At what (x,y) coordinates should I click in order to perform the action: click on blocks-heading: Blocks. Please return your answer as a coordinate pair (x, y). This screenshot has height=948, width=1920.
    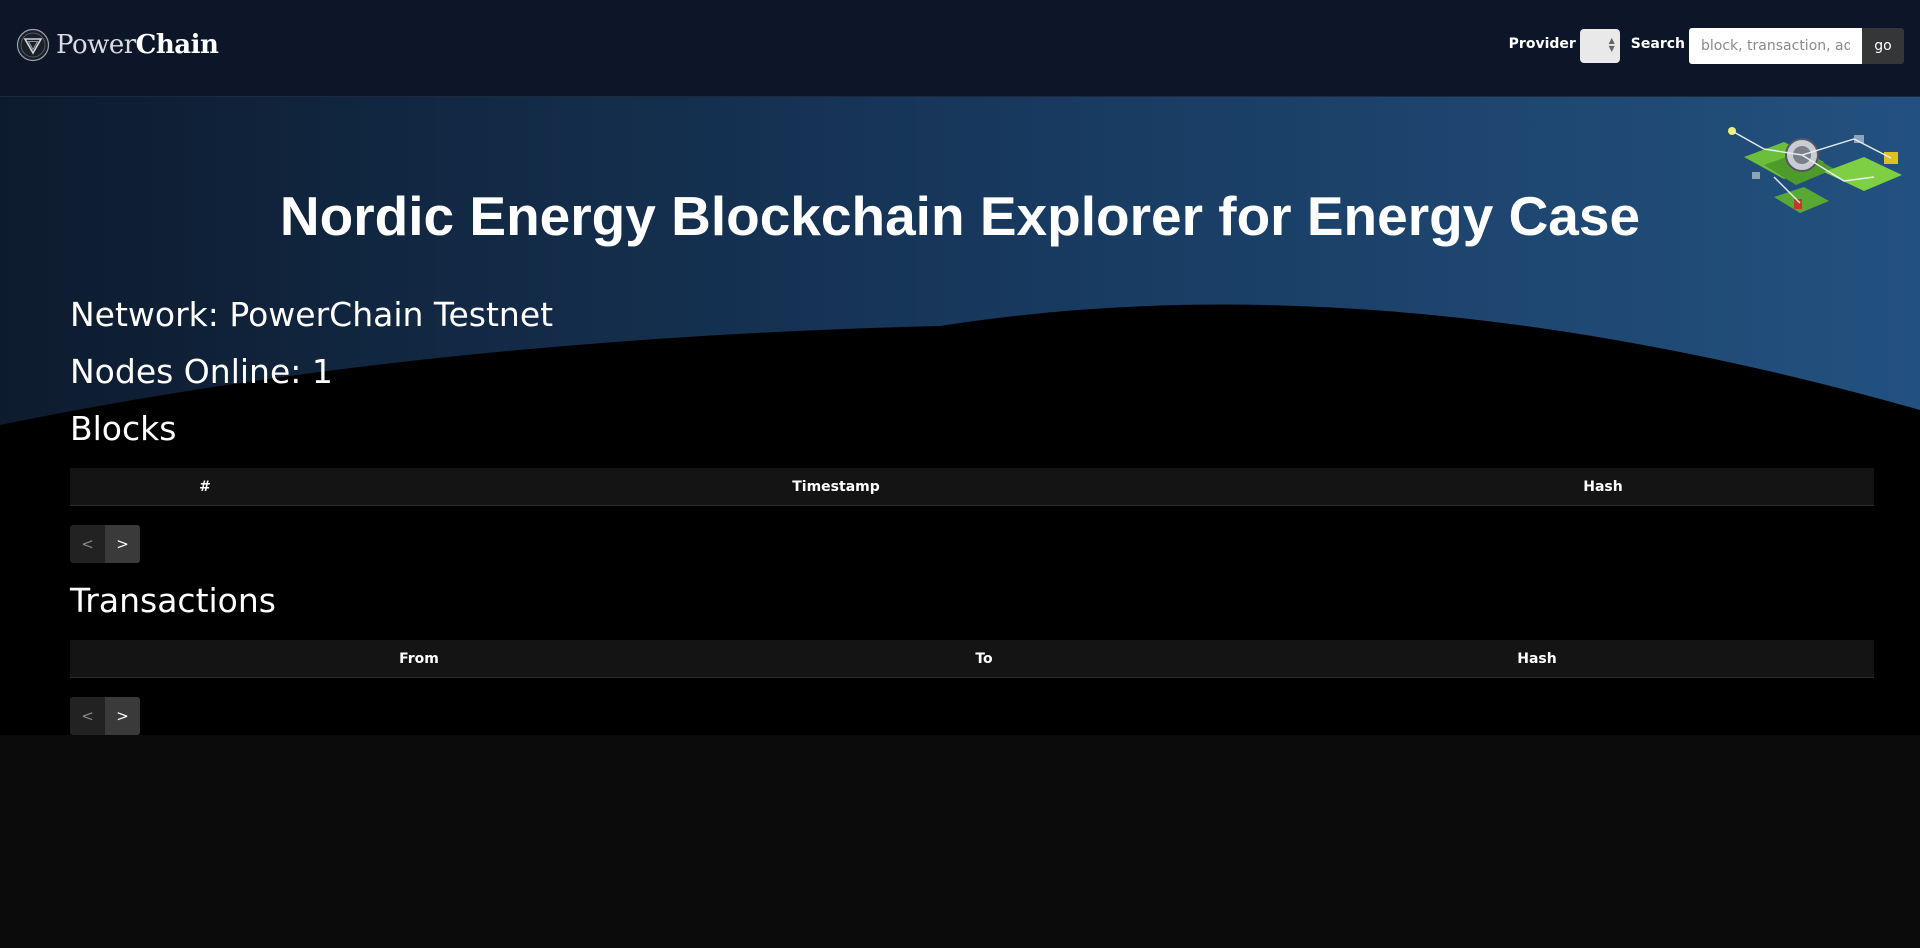
    Looking at the image, I should click on (123, 428).